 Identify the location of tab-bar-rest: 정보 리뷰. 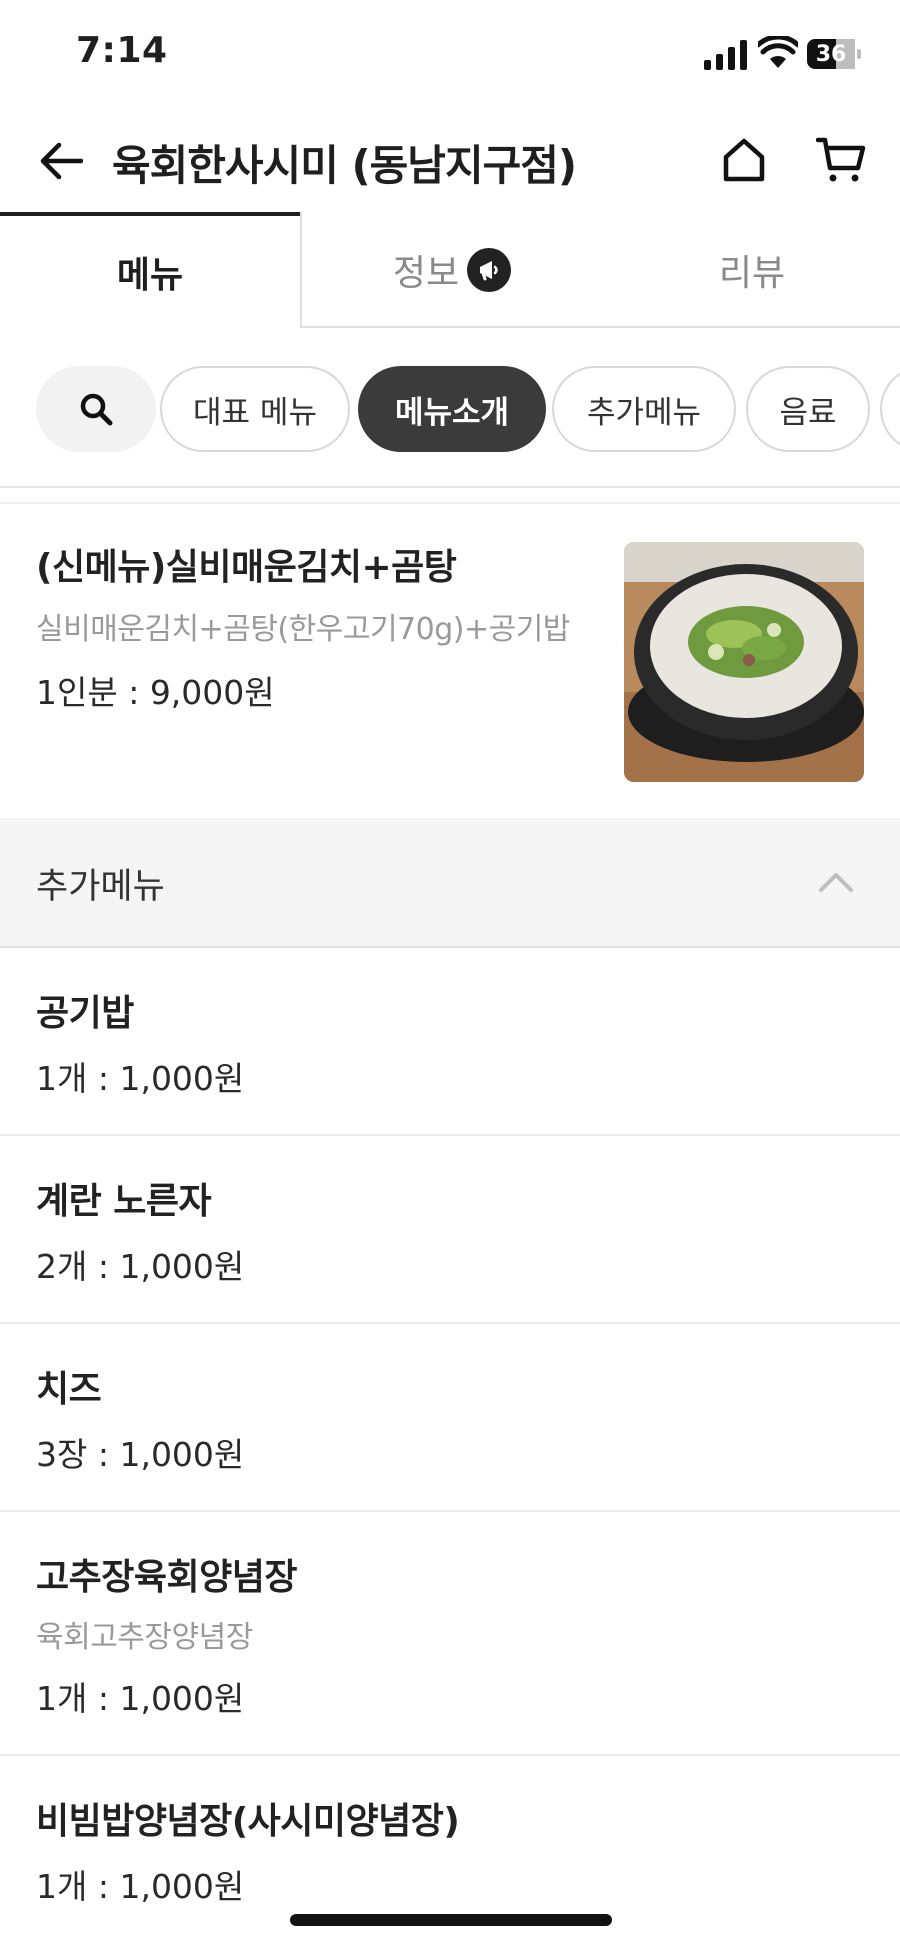
(600, 270).